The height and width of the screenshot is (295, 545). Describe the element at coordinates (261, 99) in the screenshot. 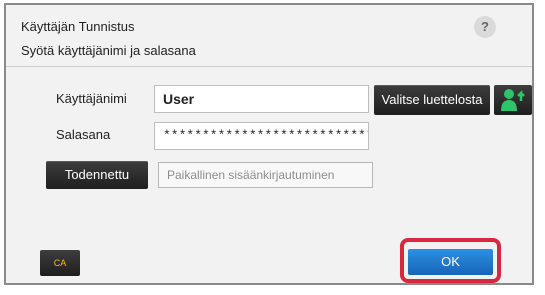

I see `username-field: User` at that location.